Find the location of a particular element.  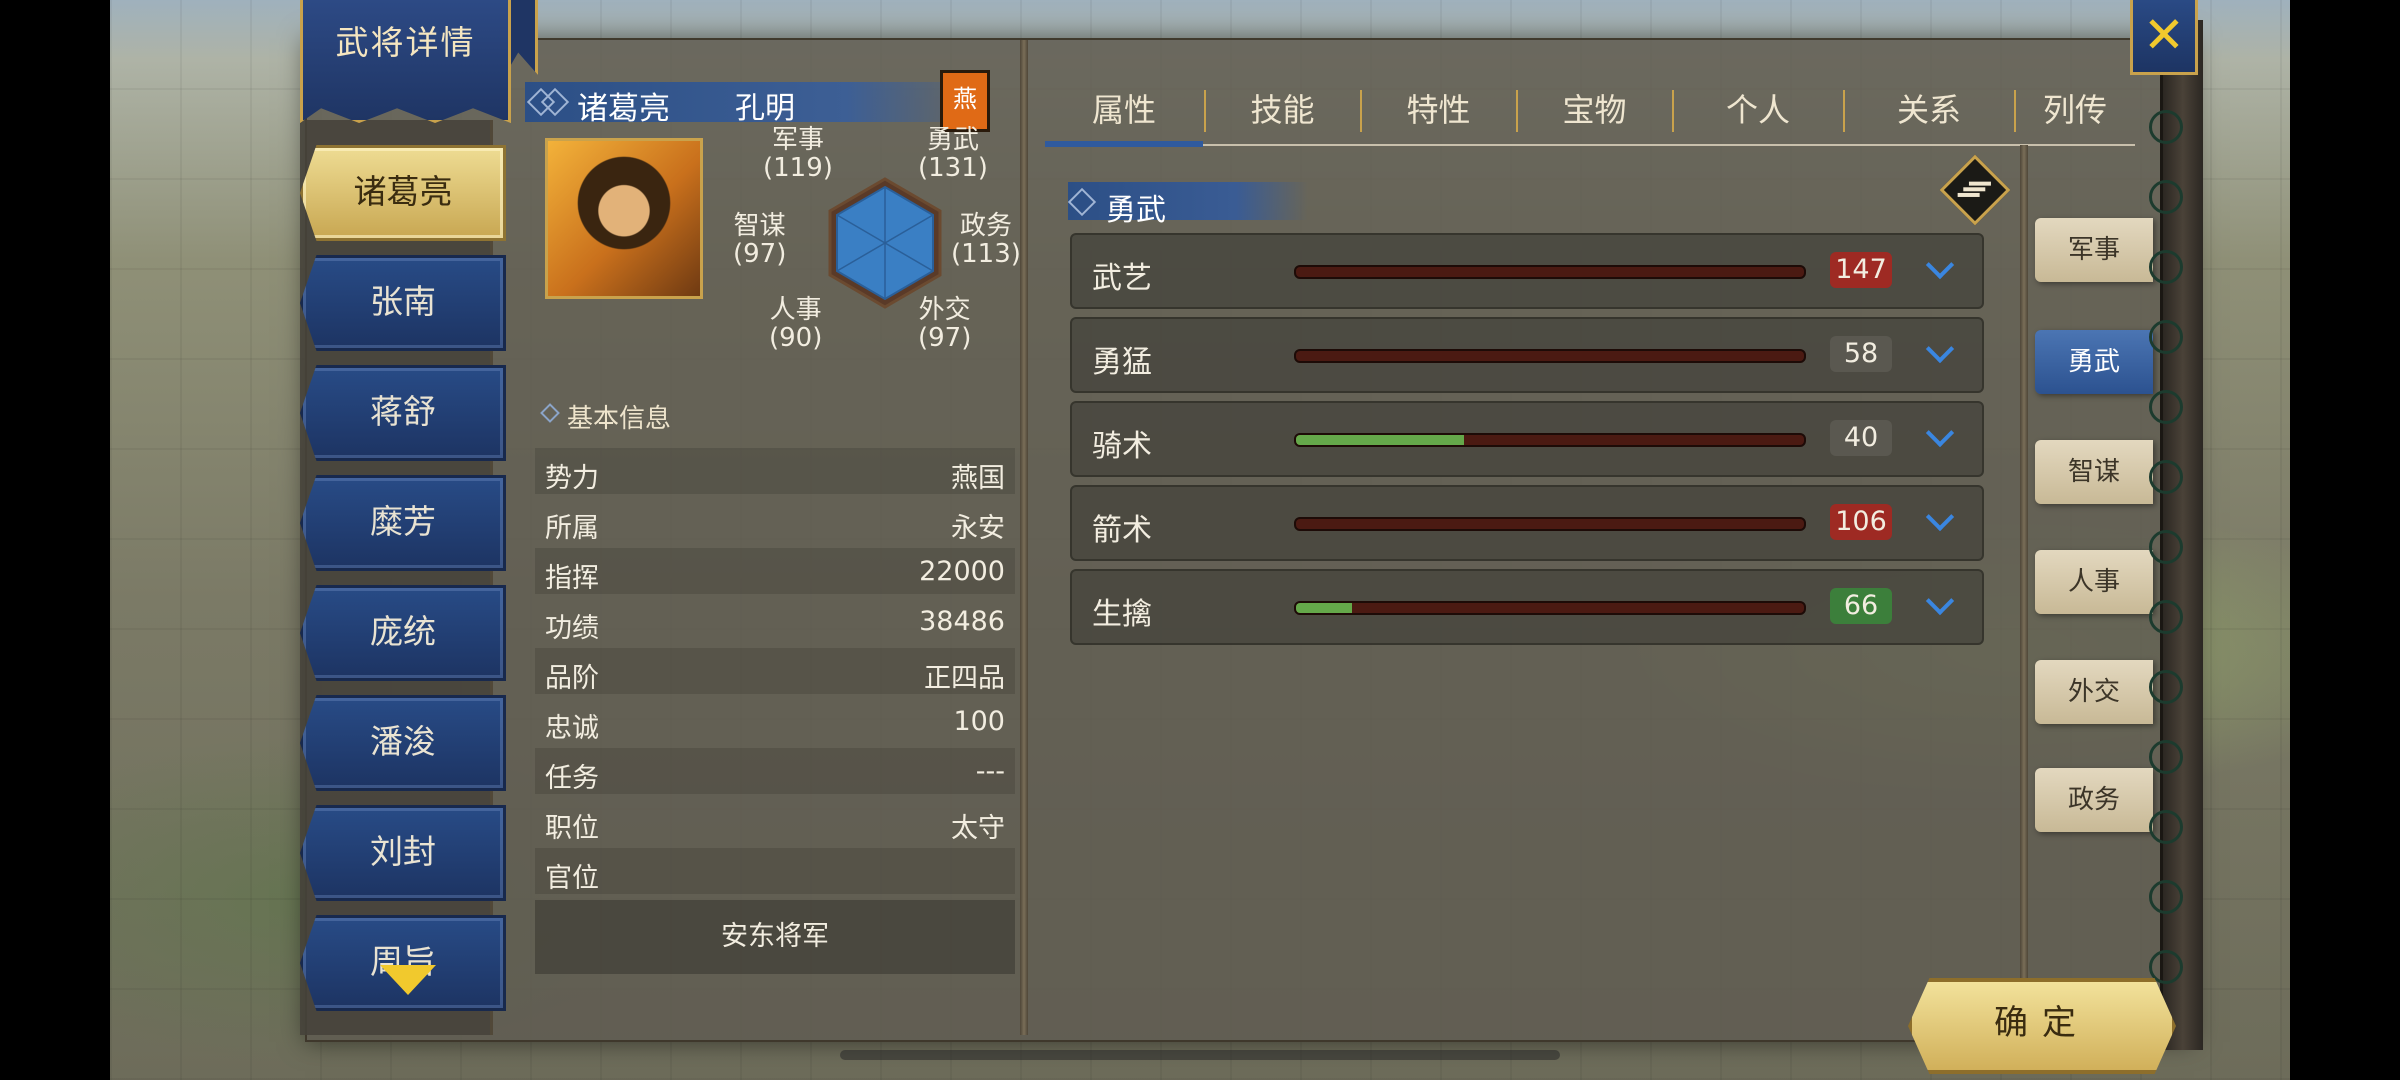

faction-tag: 燕 is located at coordinates (965, 101).